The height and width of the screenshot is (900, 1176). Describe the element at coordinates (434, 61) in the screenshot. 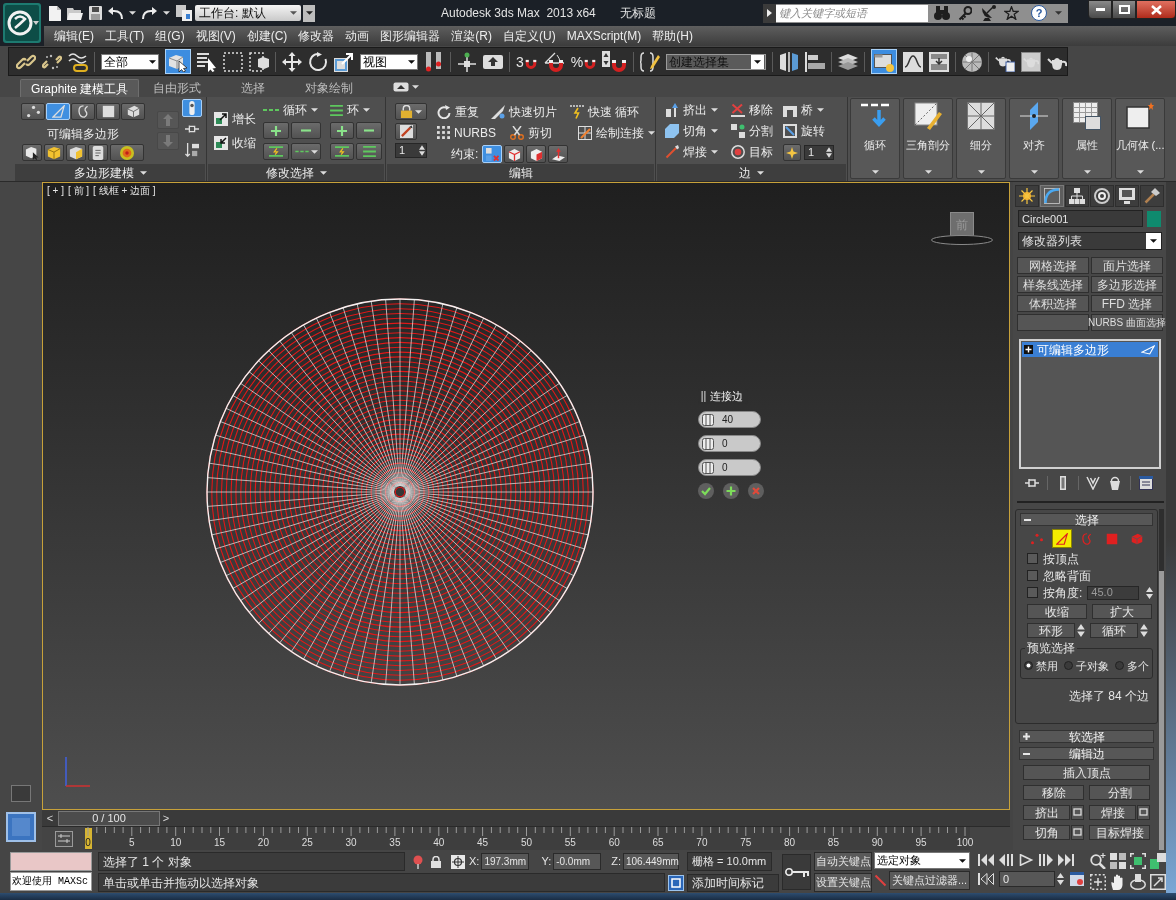

I see `pivot-center-icon` at that location.